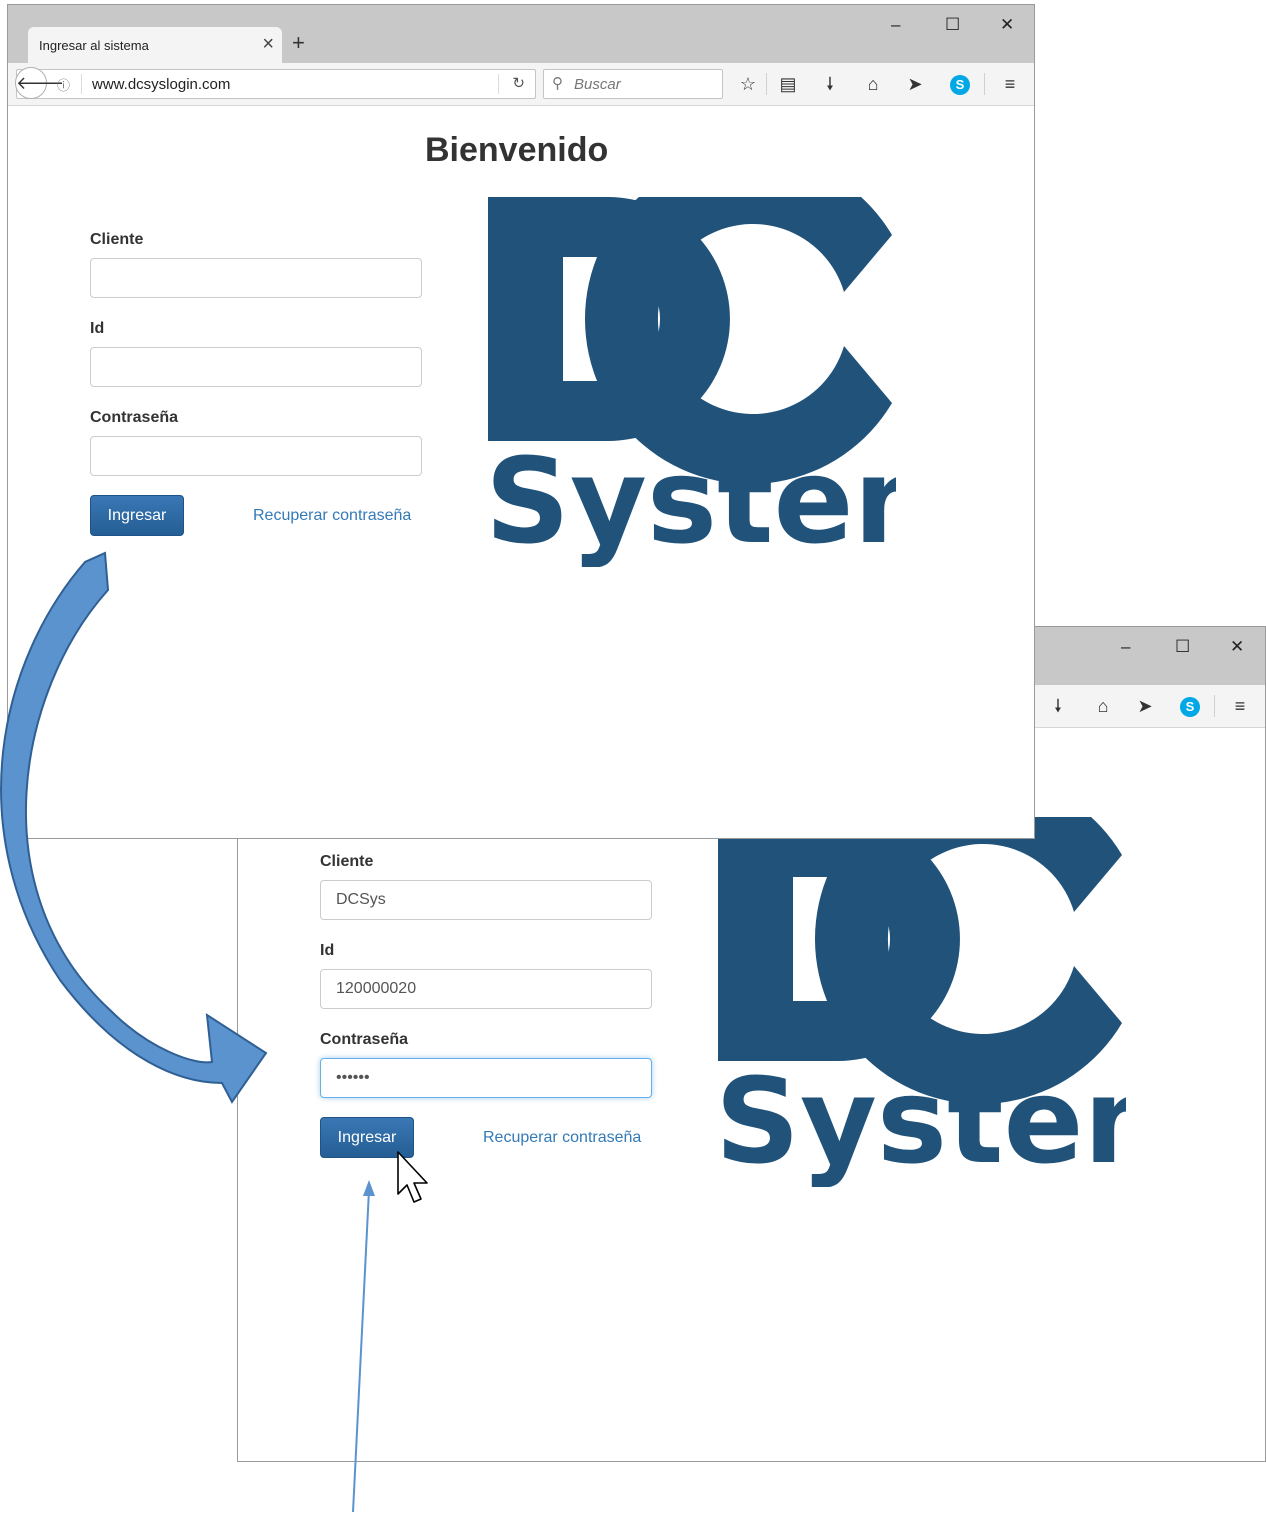 The height and width of the screenshot is (1514, 1266). I want to click on back-arrow-icon: 🡐, so click(39, 83).